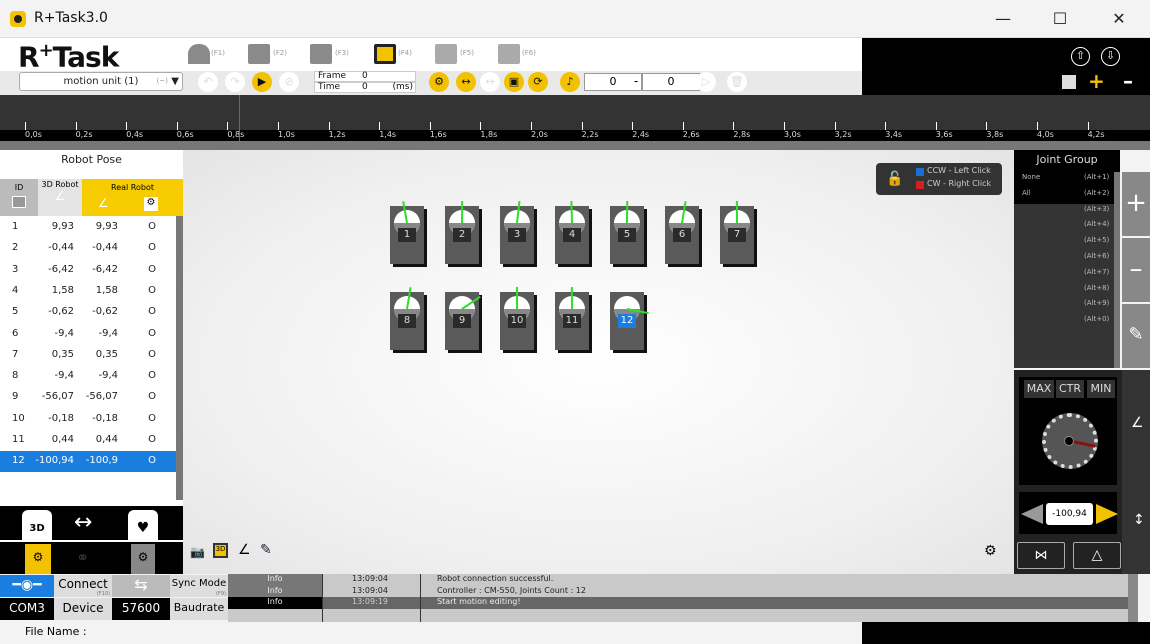  I want to click on arrows-horizontal-icon: ↔, so click(466, 82).